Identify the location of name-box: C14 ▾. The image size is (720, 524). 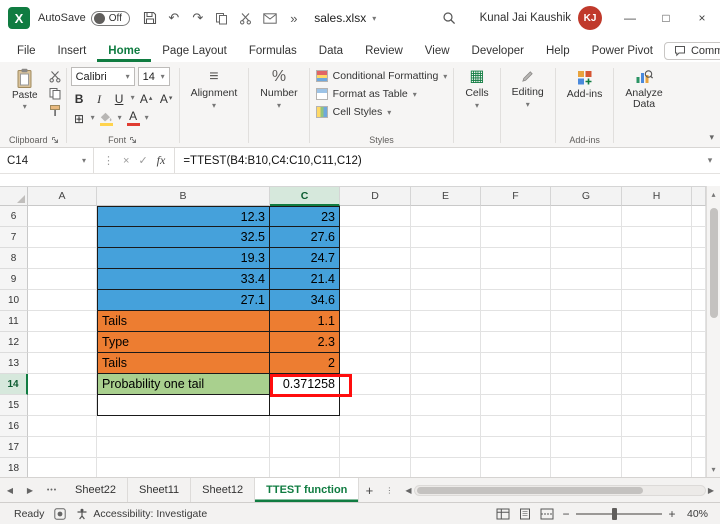
(47, 160).